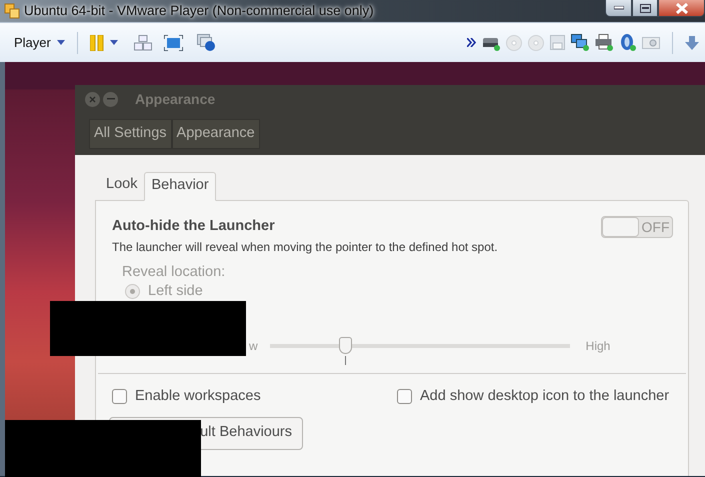 The image size is (705, 477). I want to click on field-label: Reveal location:, so click(174, 272).